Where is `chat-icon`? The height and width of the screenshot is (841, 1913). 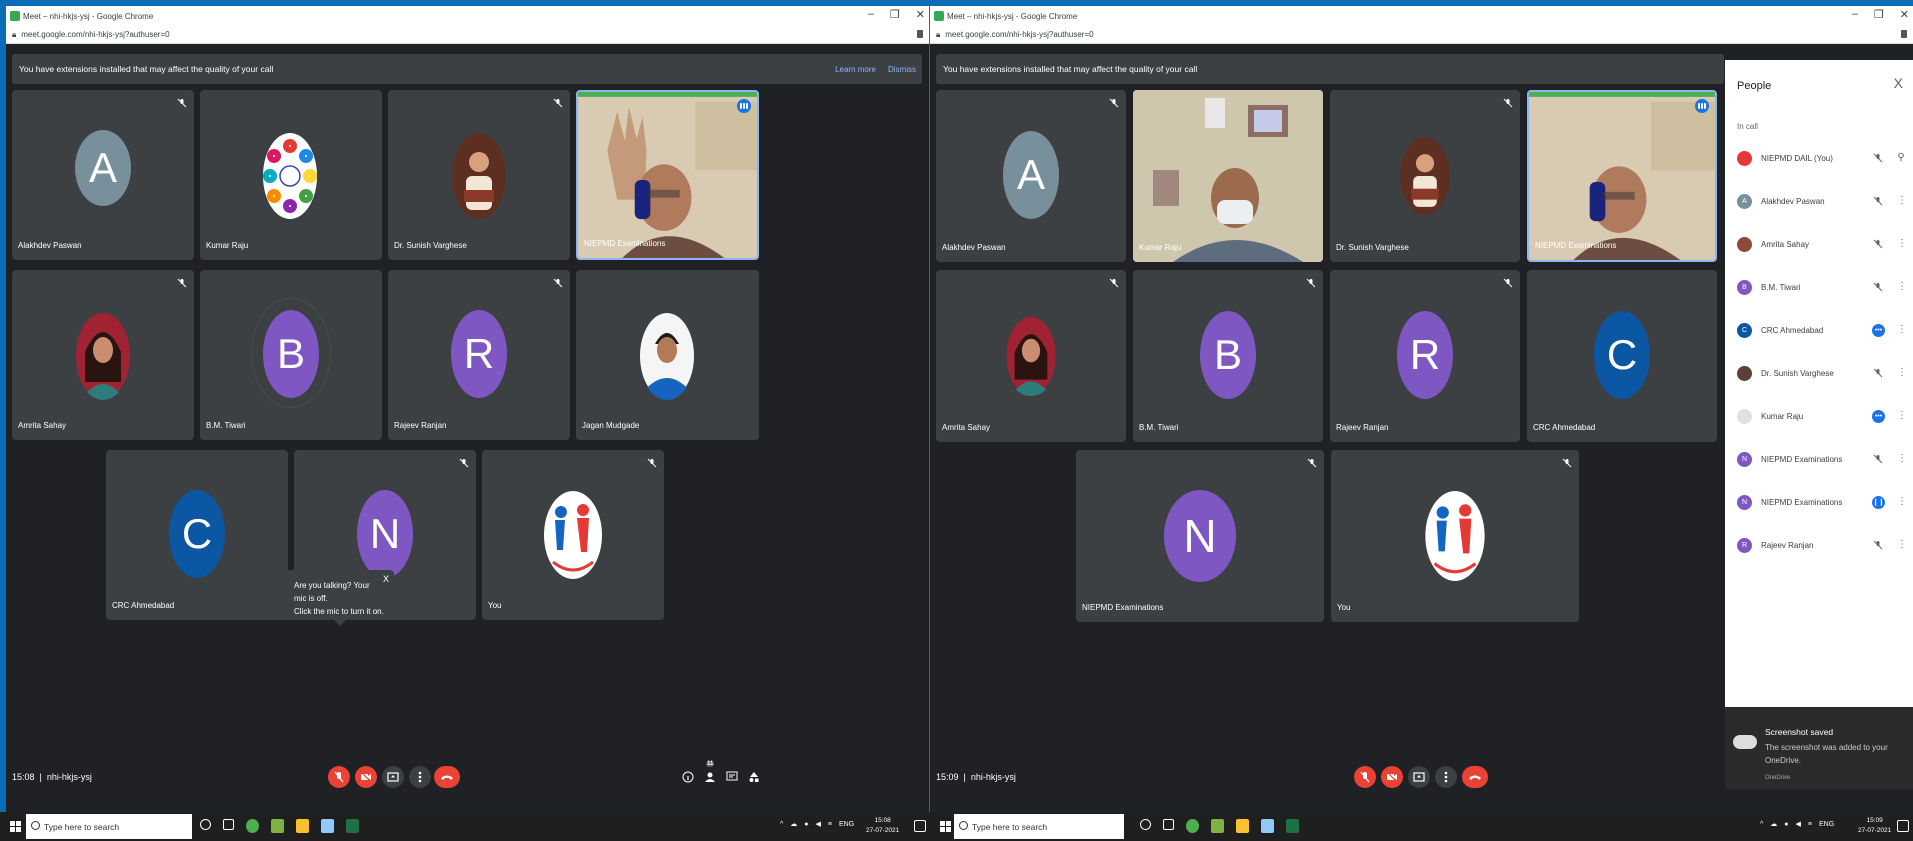
chat-icon is located at coordinates (732, 776).